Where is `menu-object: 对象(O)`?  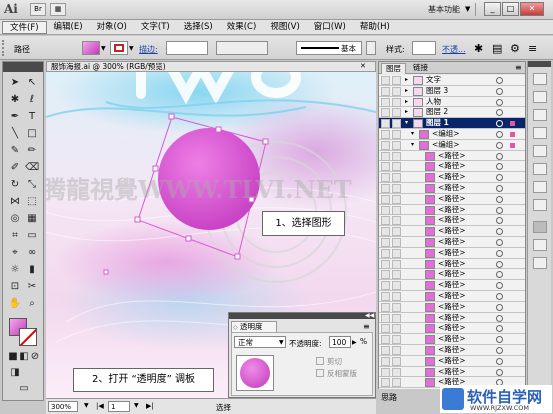
menu-object: 对象(O) is located at coordinates (112, 27).